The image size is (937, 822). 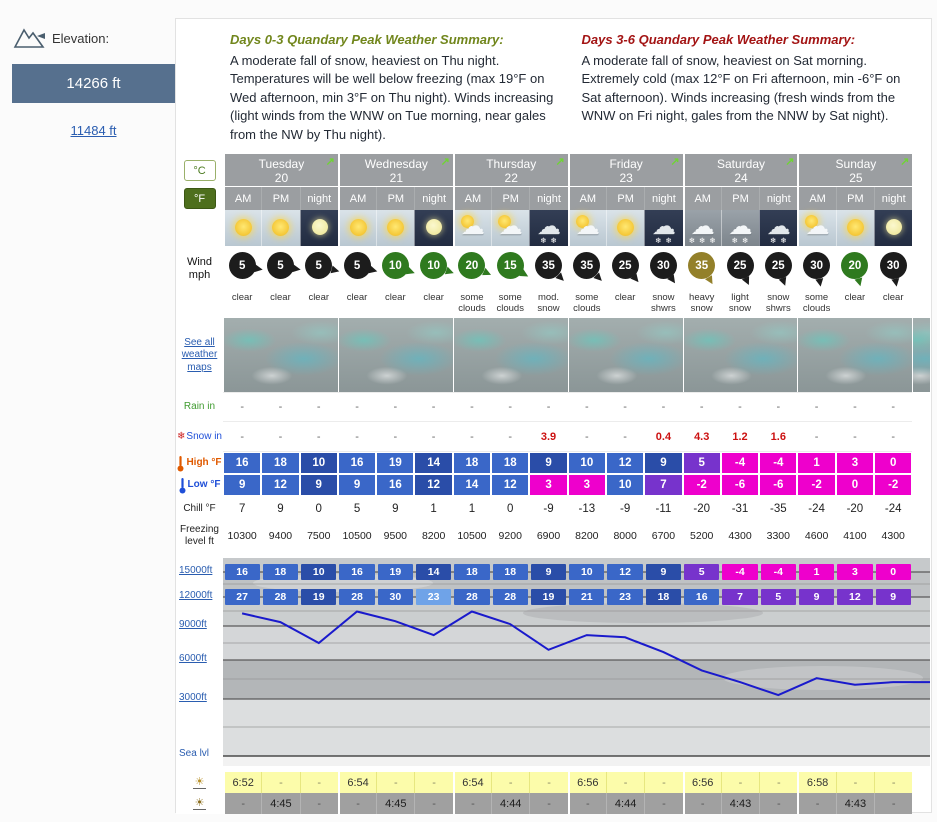 I want to click on temps-at-12000ft-row: 27 28 19 28 30 23 28 28 19 21 23 18 16 7 5 9 12 9, so click(x=568, y=597).